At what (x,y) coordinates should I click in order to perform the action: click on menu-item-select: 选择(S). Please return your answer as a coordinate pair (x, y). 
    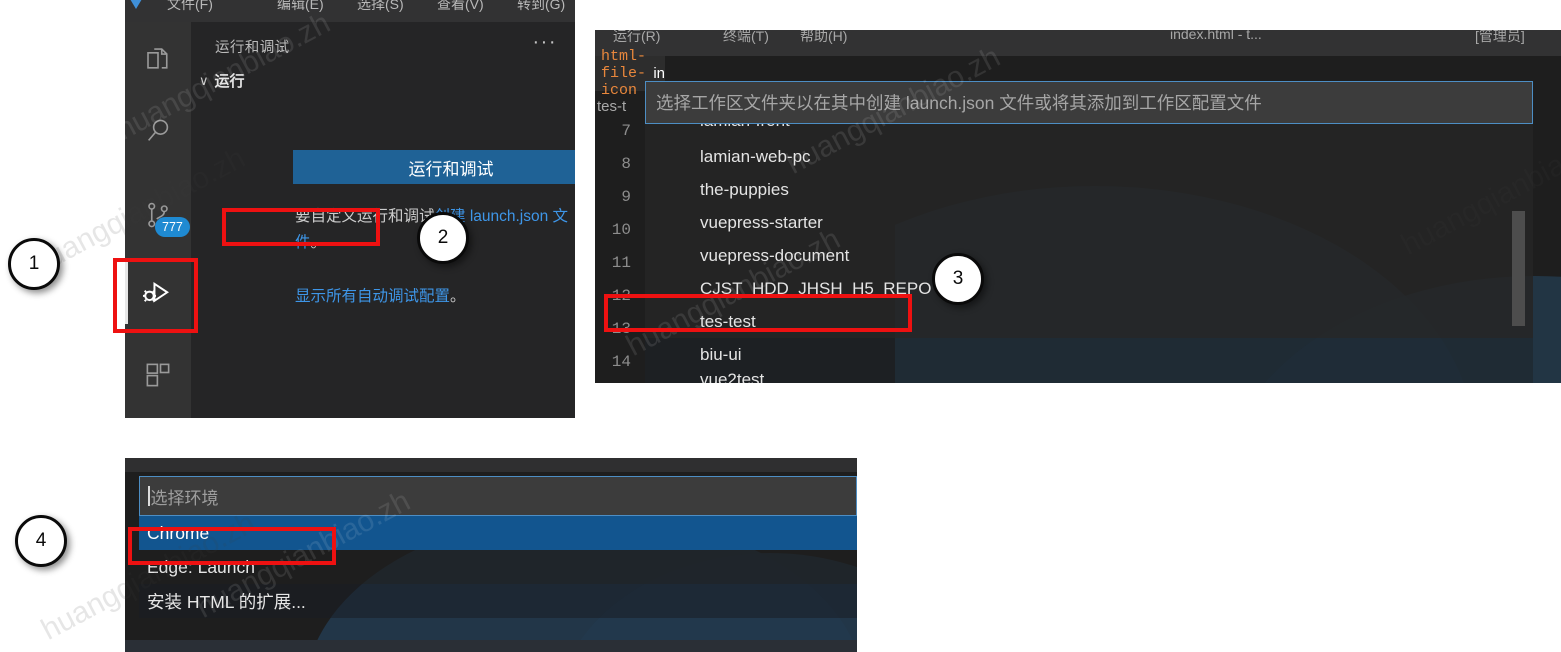
    Looking at the image, I should click on (380, 7).